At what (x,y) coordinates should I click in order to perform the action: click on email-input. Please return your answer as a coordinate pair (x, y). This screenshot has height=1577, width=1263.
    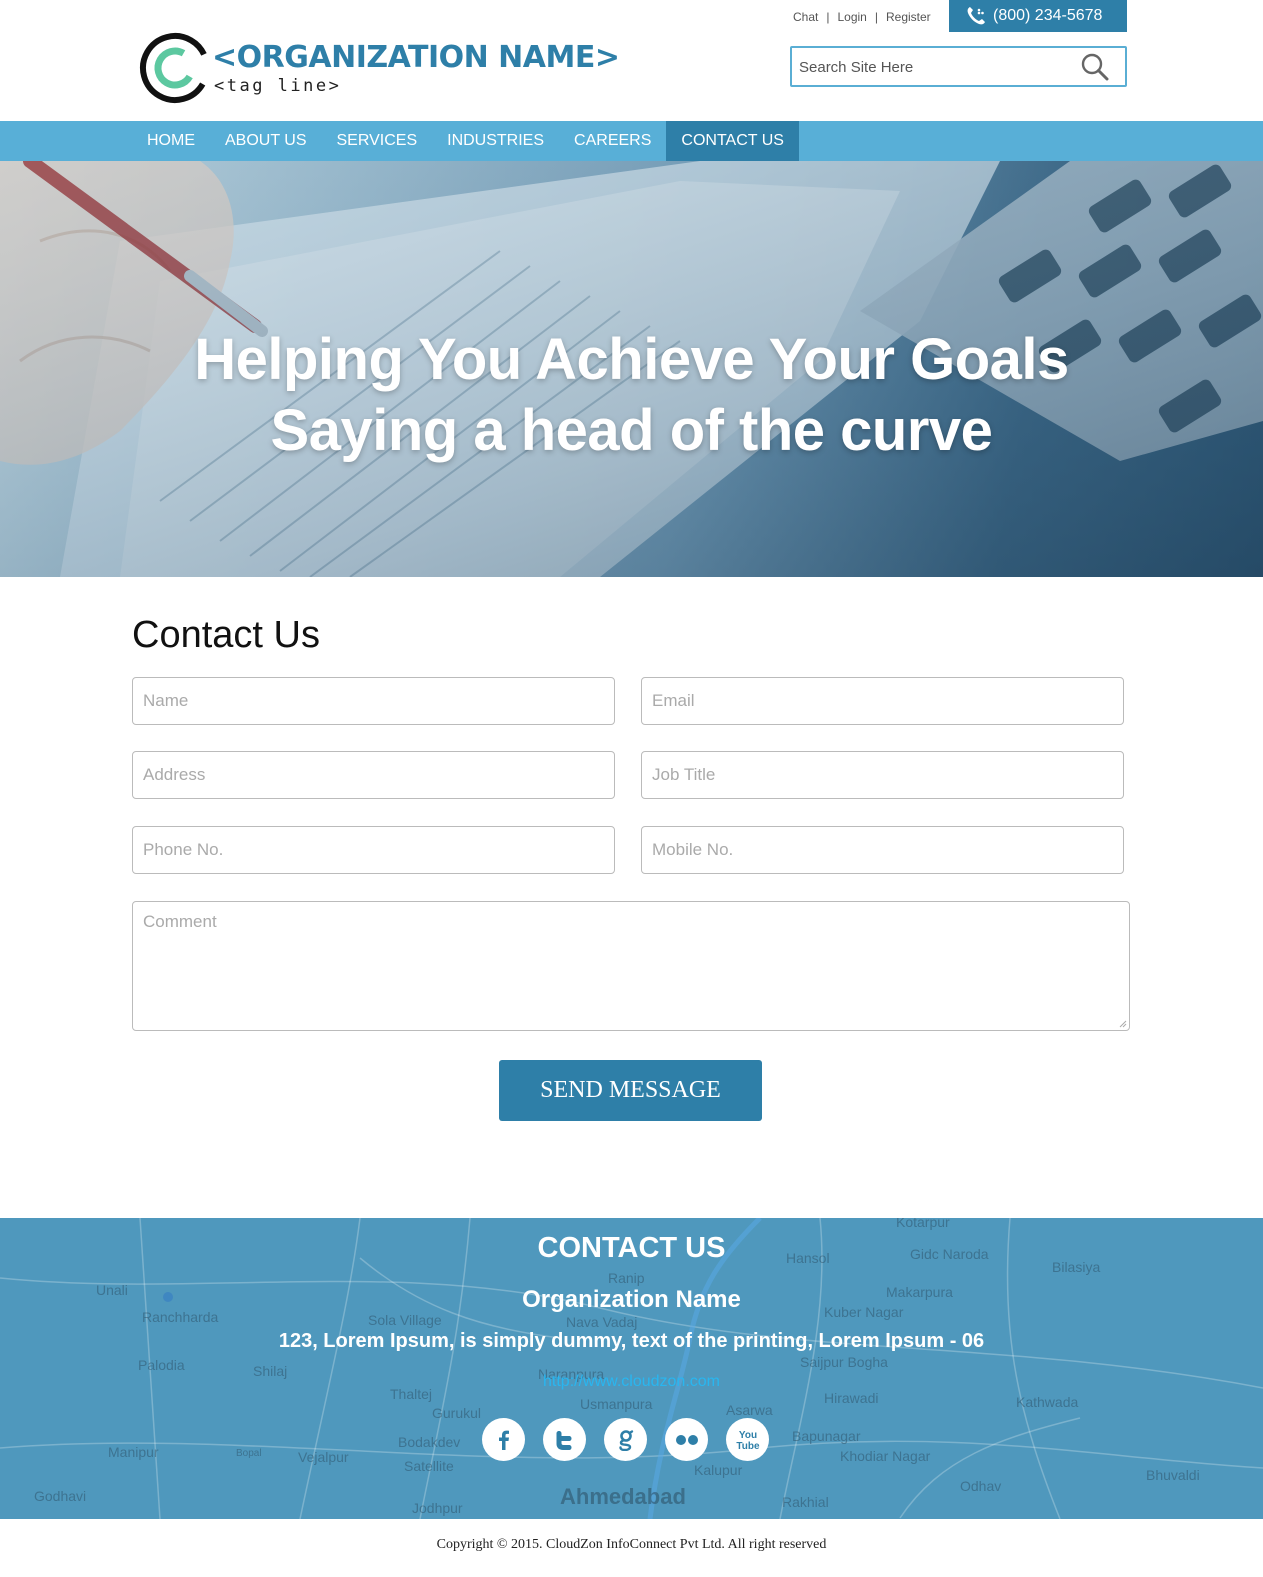
    Looking at the image, I should click on (882, 701).